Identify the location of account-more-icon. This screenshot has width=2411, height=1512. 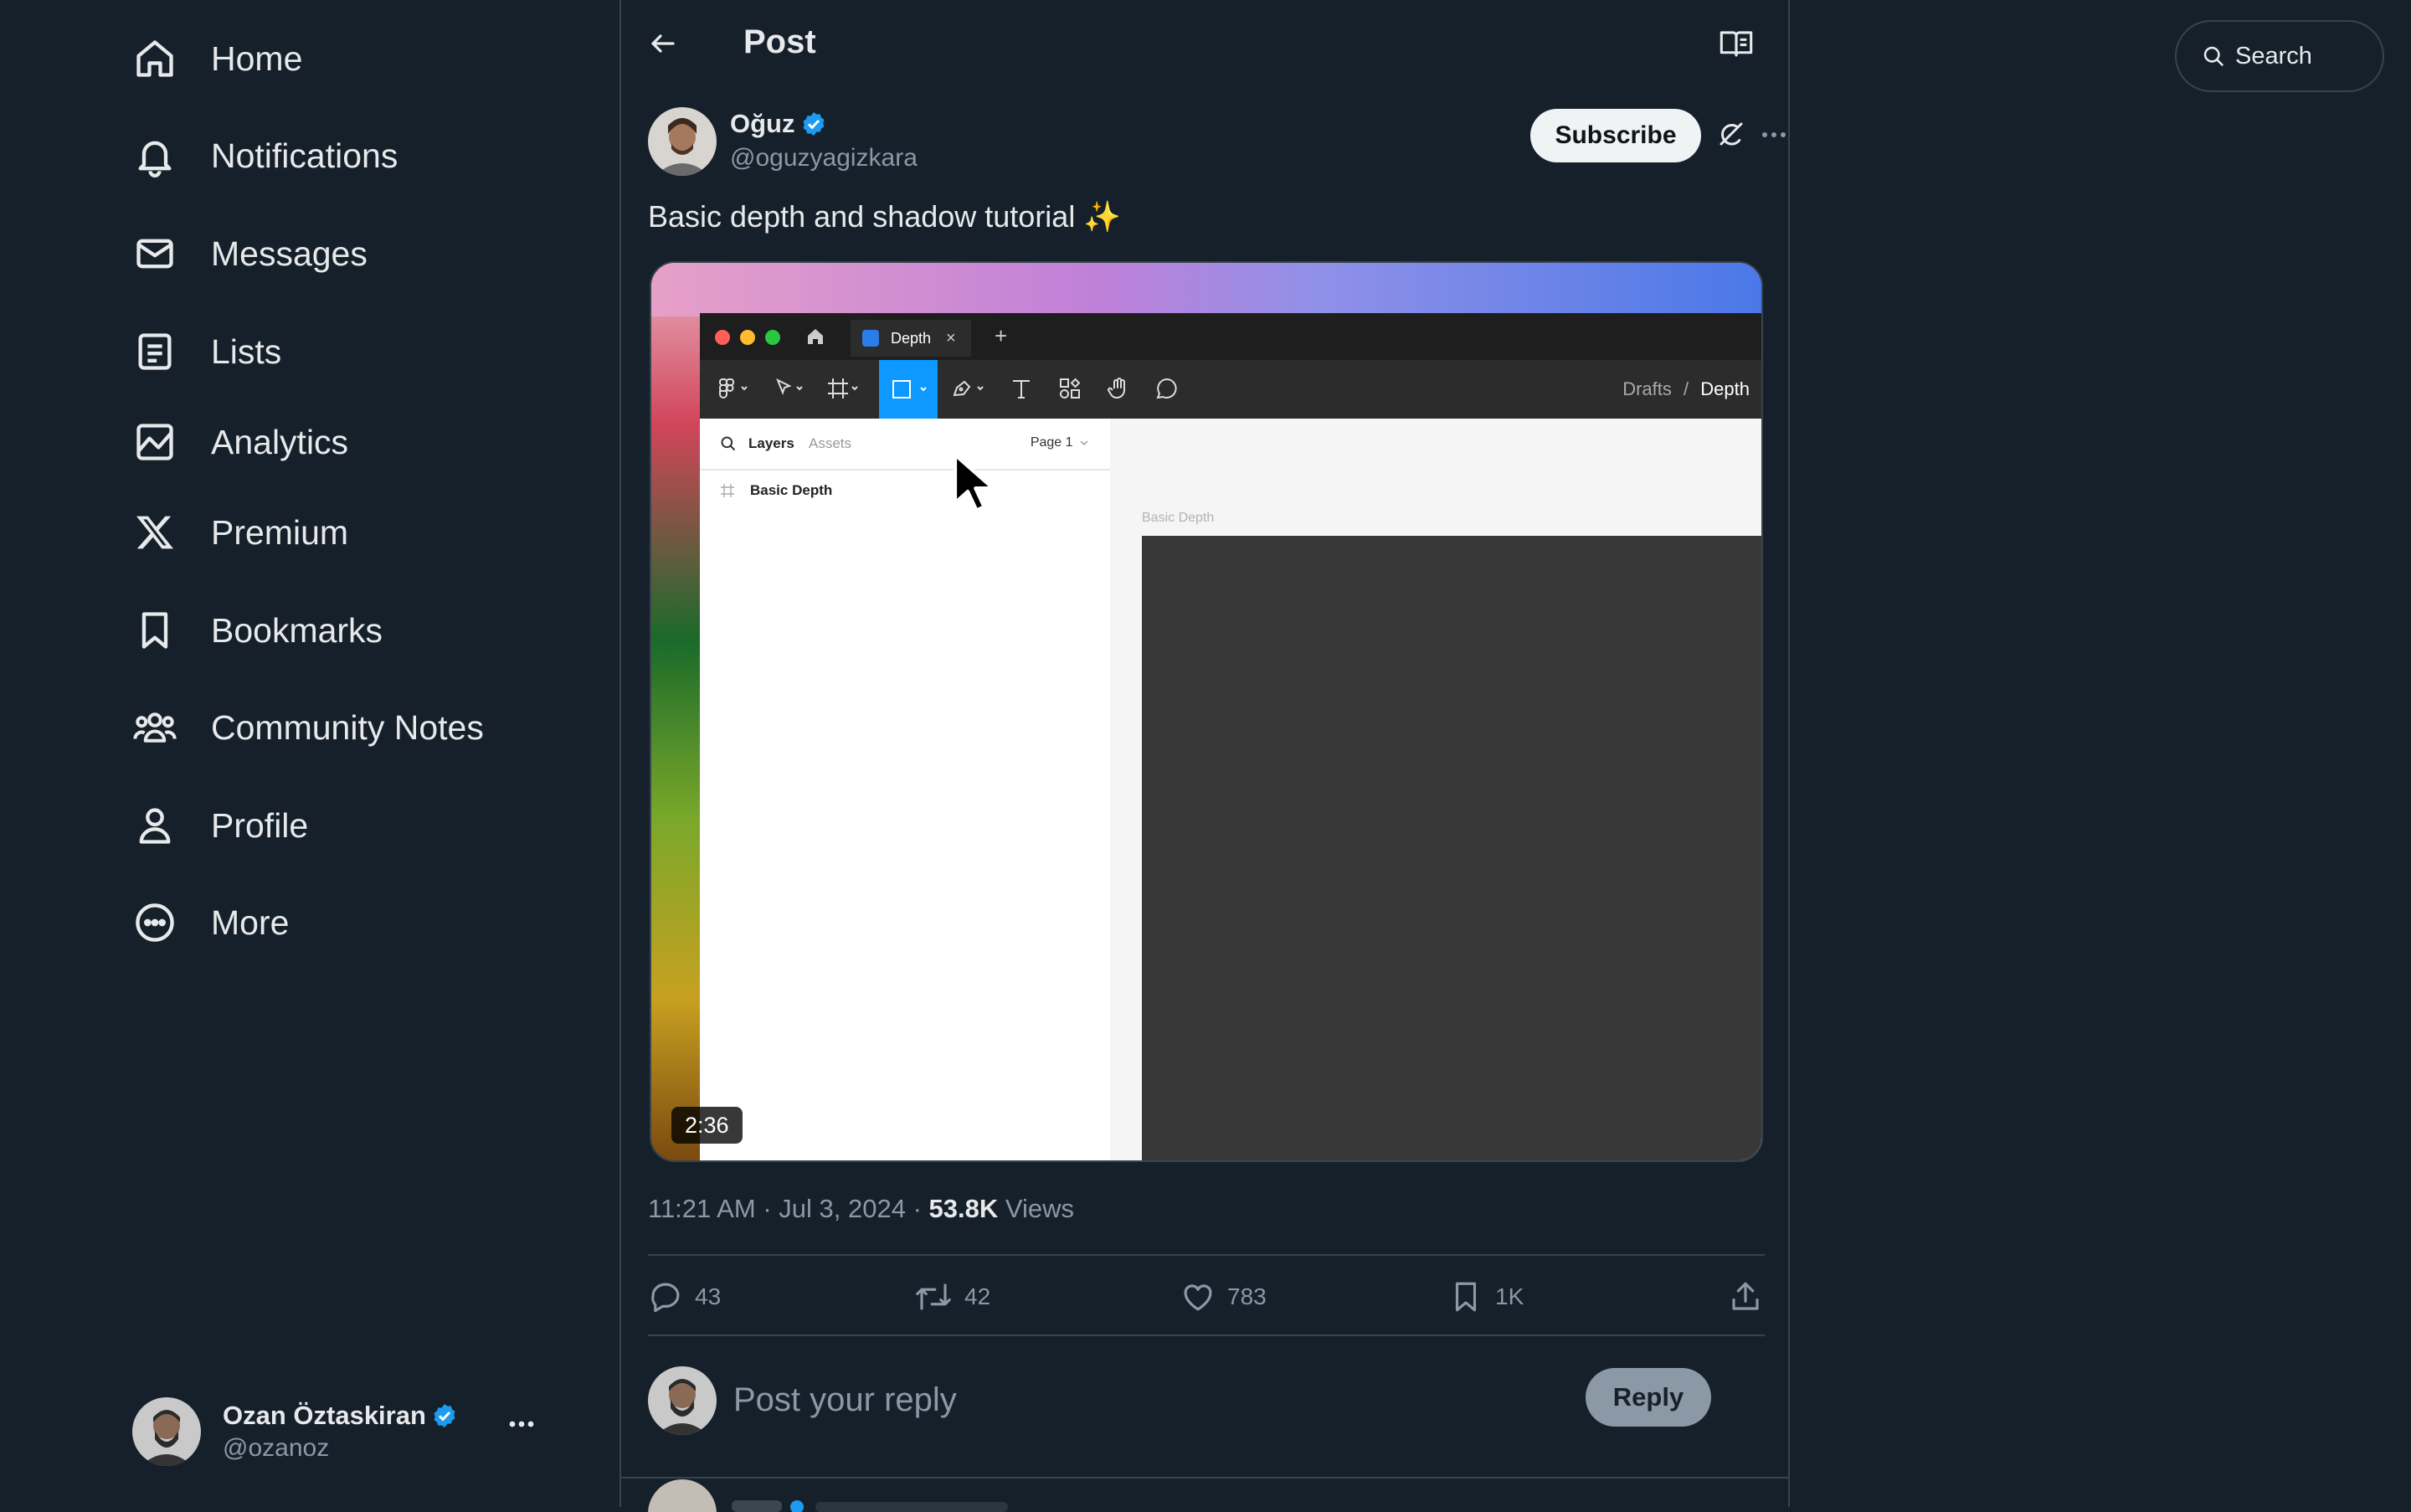
(521, 1424).